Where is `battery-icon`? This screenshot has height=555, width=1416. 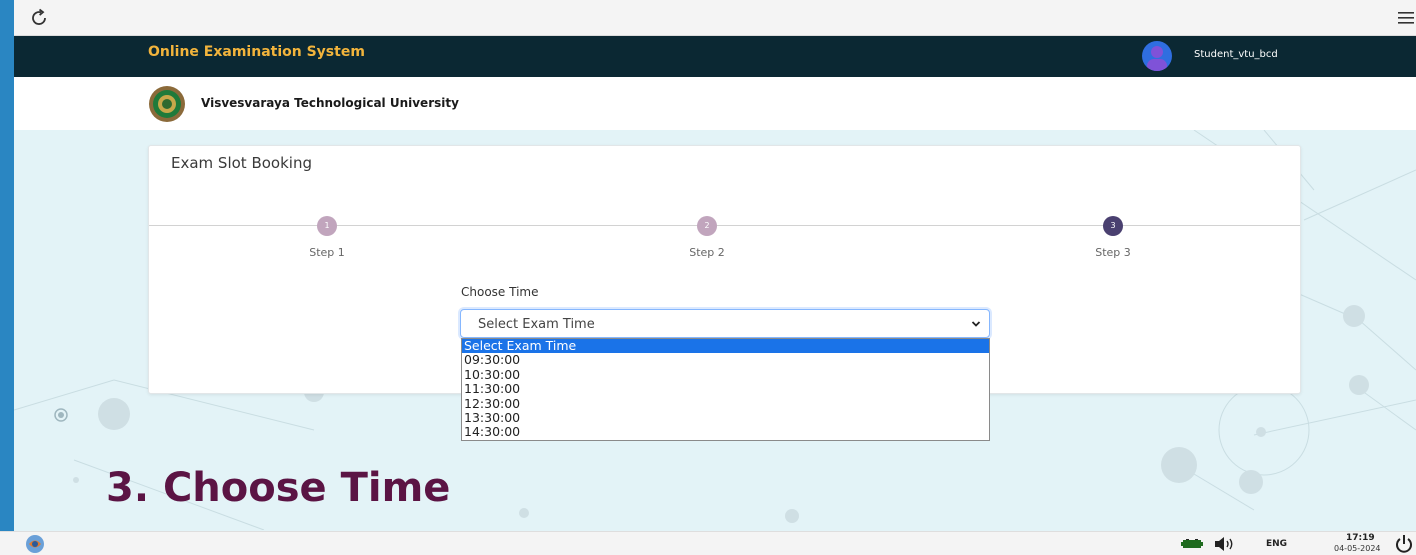
battery-icon is located at coordinates (1192, 544).